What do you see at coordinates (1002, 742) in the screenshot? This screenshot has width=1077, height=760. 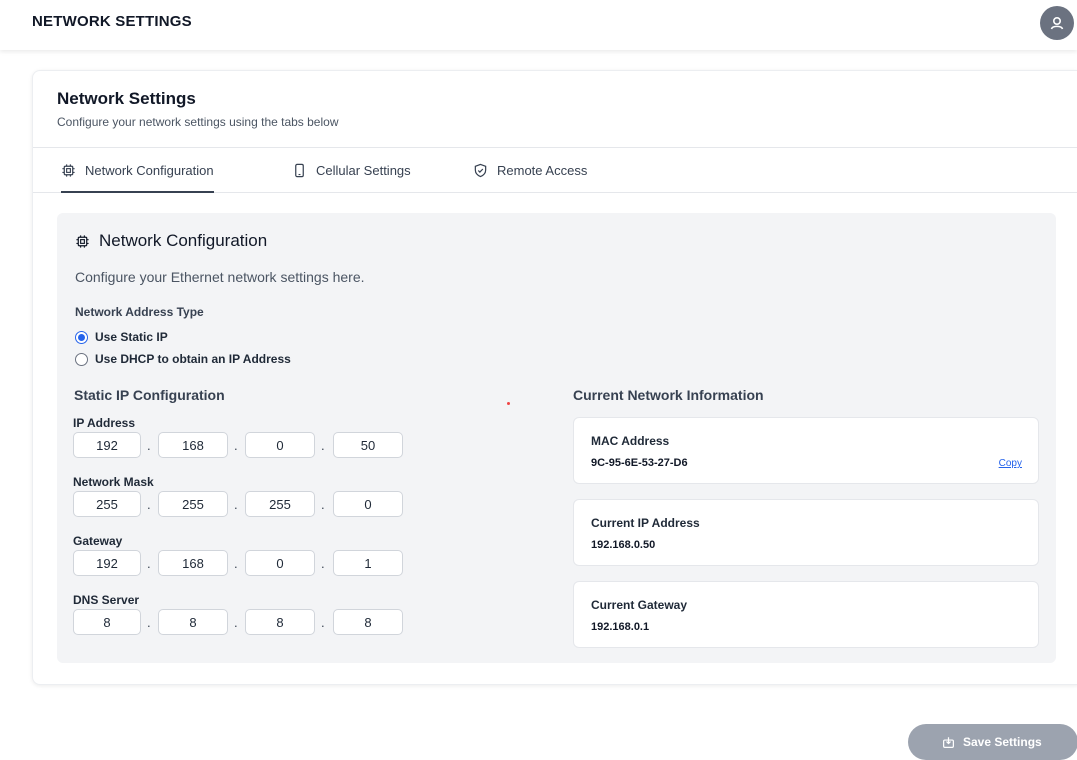 I see `save-settings-label: Save Settings` at bounding box center [1002, 742].